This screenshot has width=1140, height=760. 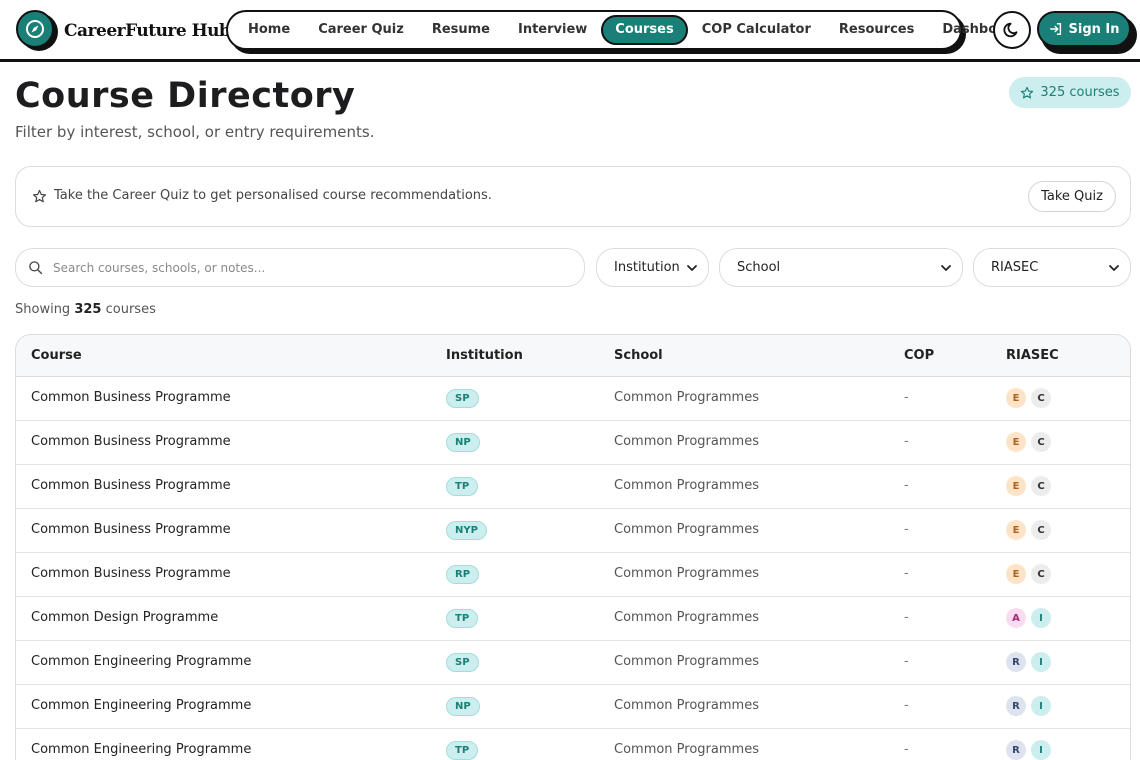 What do you see at coordinates (1028, 618) in the screenshot?
I see `riasec-codes: AI` at bounding box center [1028, 618].